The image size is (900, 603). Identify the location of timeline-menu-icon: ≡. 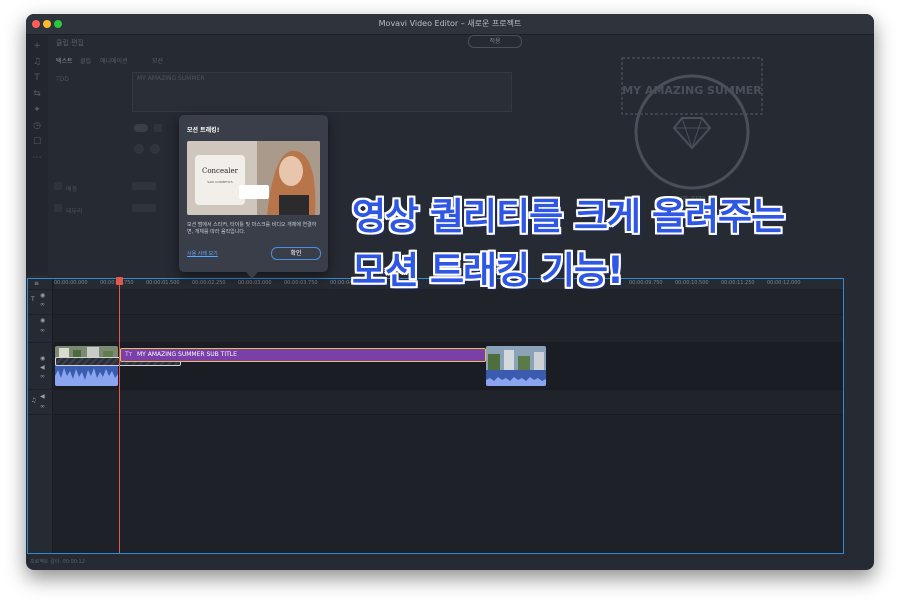
(36, 283).